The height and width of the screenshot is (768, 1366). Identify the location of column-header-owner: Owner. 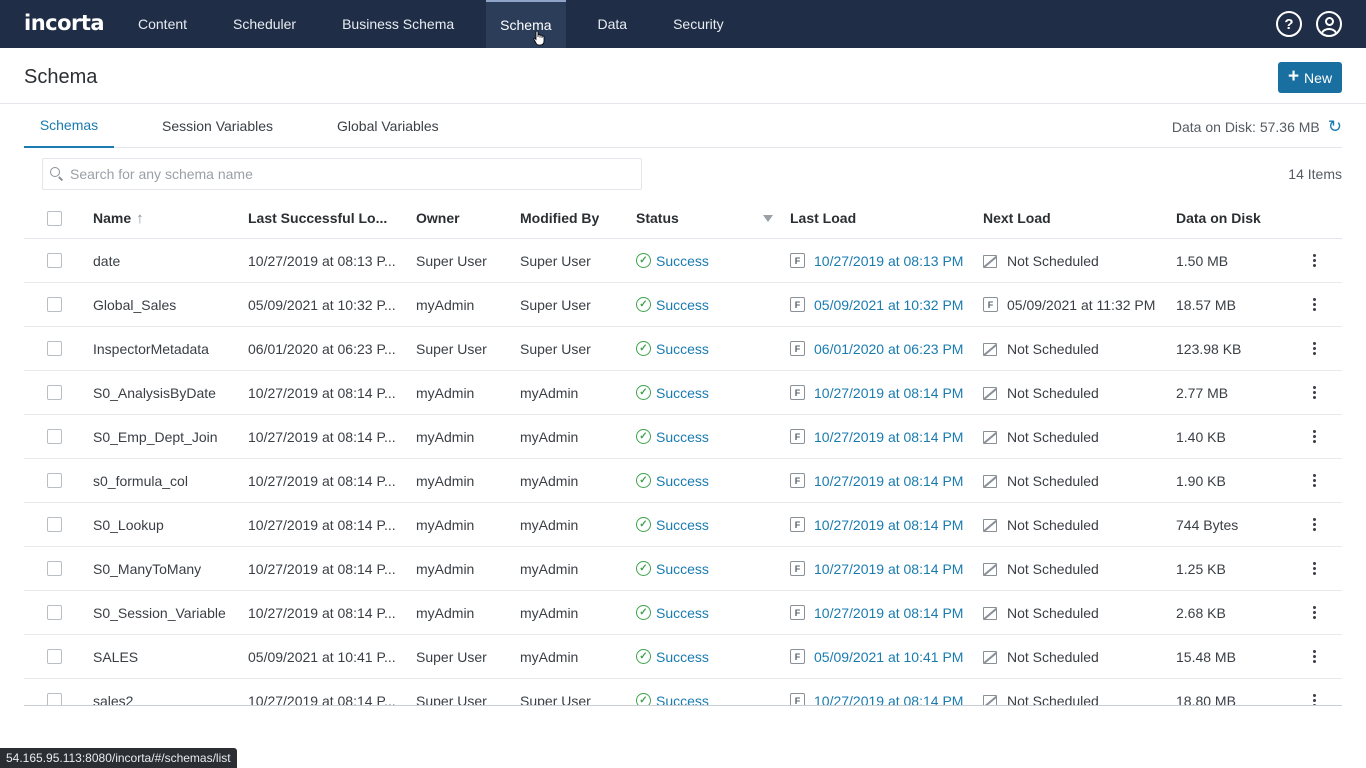
(438, 218).